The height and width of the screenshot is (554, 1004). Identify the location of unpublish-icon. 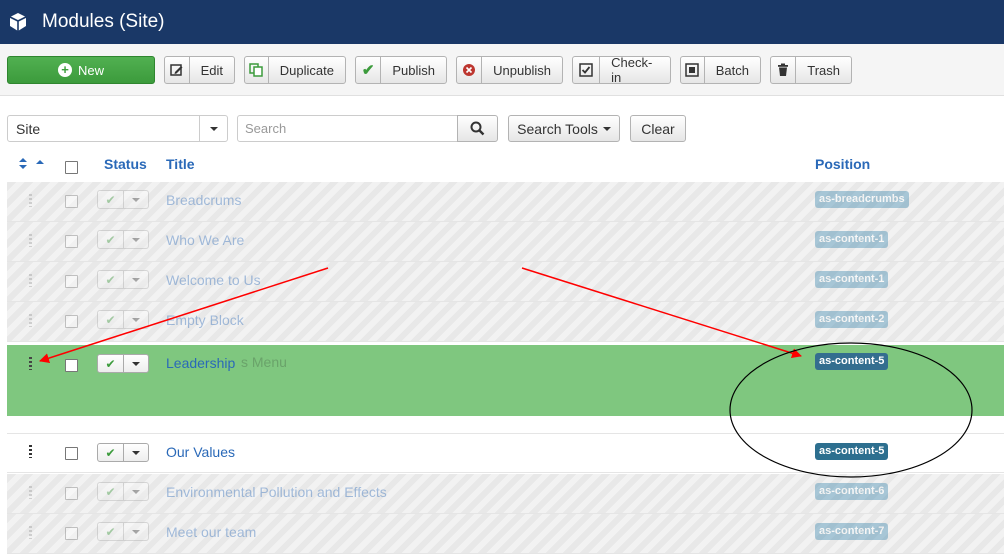
(470, 70).